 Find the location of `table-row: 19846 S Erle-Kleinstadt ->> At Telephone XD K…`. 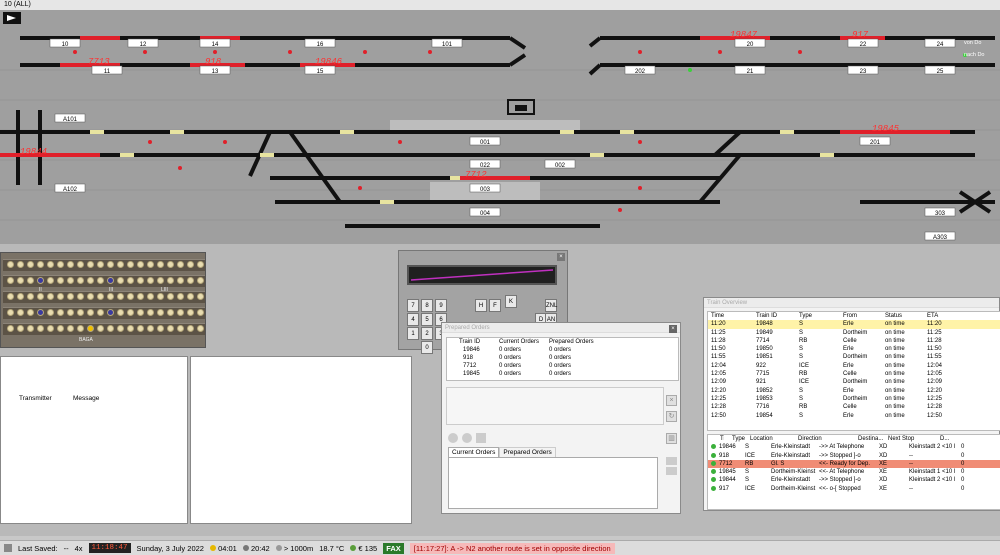

table-row: 19846 S Erle-Kleinstadt ->> At Telephone XD K… is located at coordinates (854, 447).